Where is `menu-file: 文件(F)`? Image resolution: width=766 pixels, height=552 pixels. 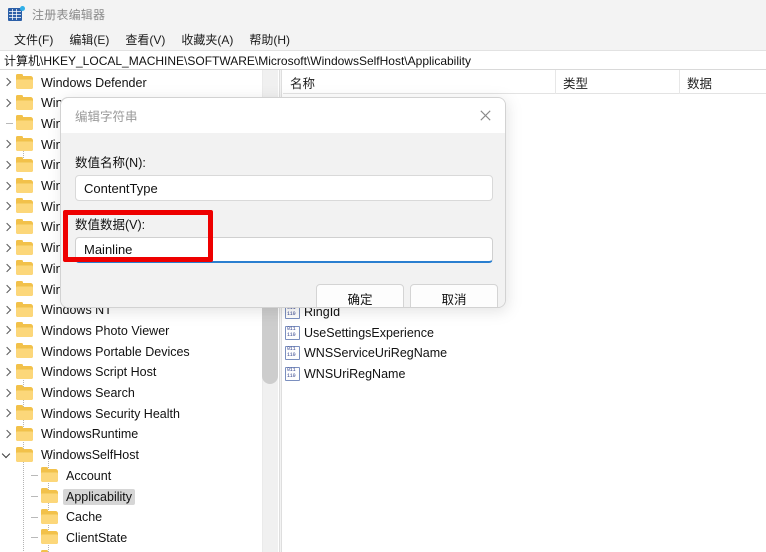
menu-file: 文件(F) is located at coordinates (33, 39).